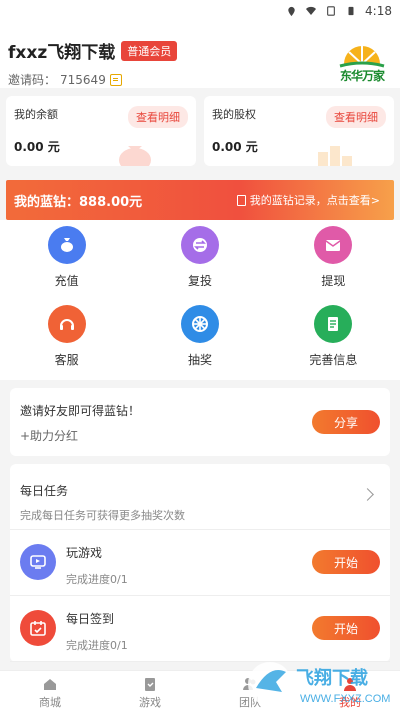 The image size is (400, 714). Describe the element at coordinates (250, 692) in the screenshot. I see `nav-item-team: 团队` at that location.